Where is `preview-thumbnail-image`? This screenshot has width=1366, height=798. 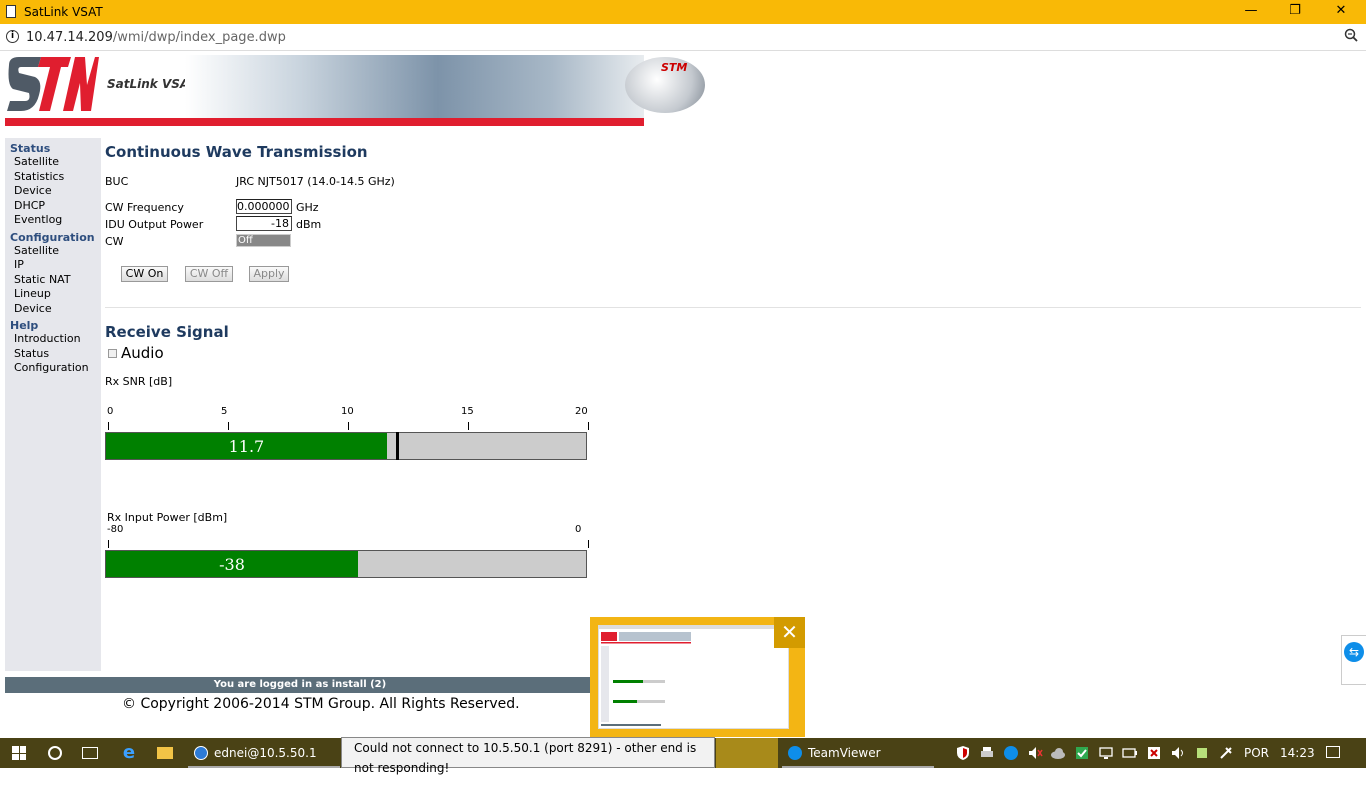 preview-thumbnail-image is located at coordinates (694, 676).